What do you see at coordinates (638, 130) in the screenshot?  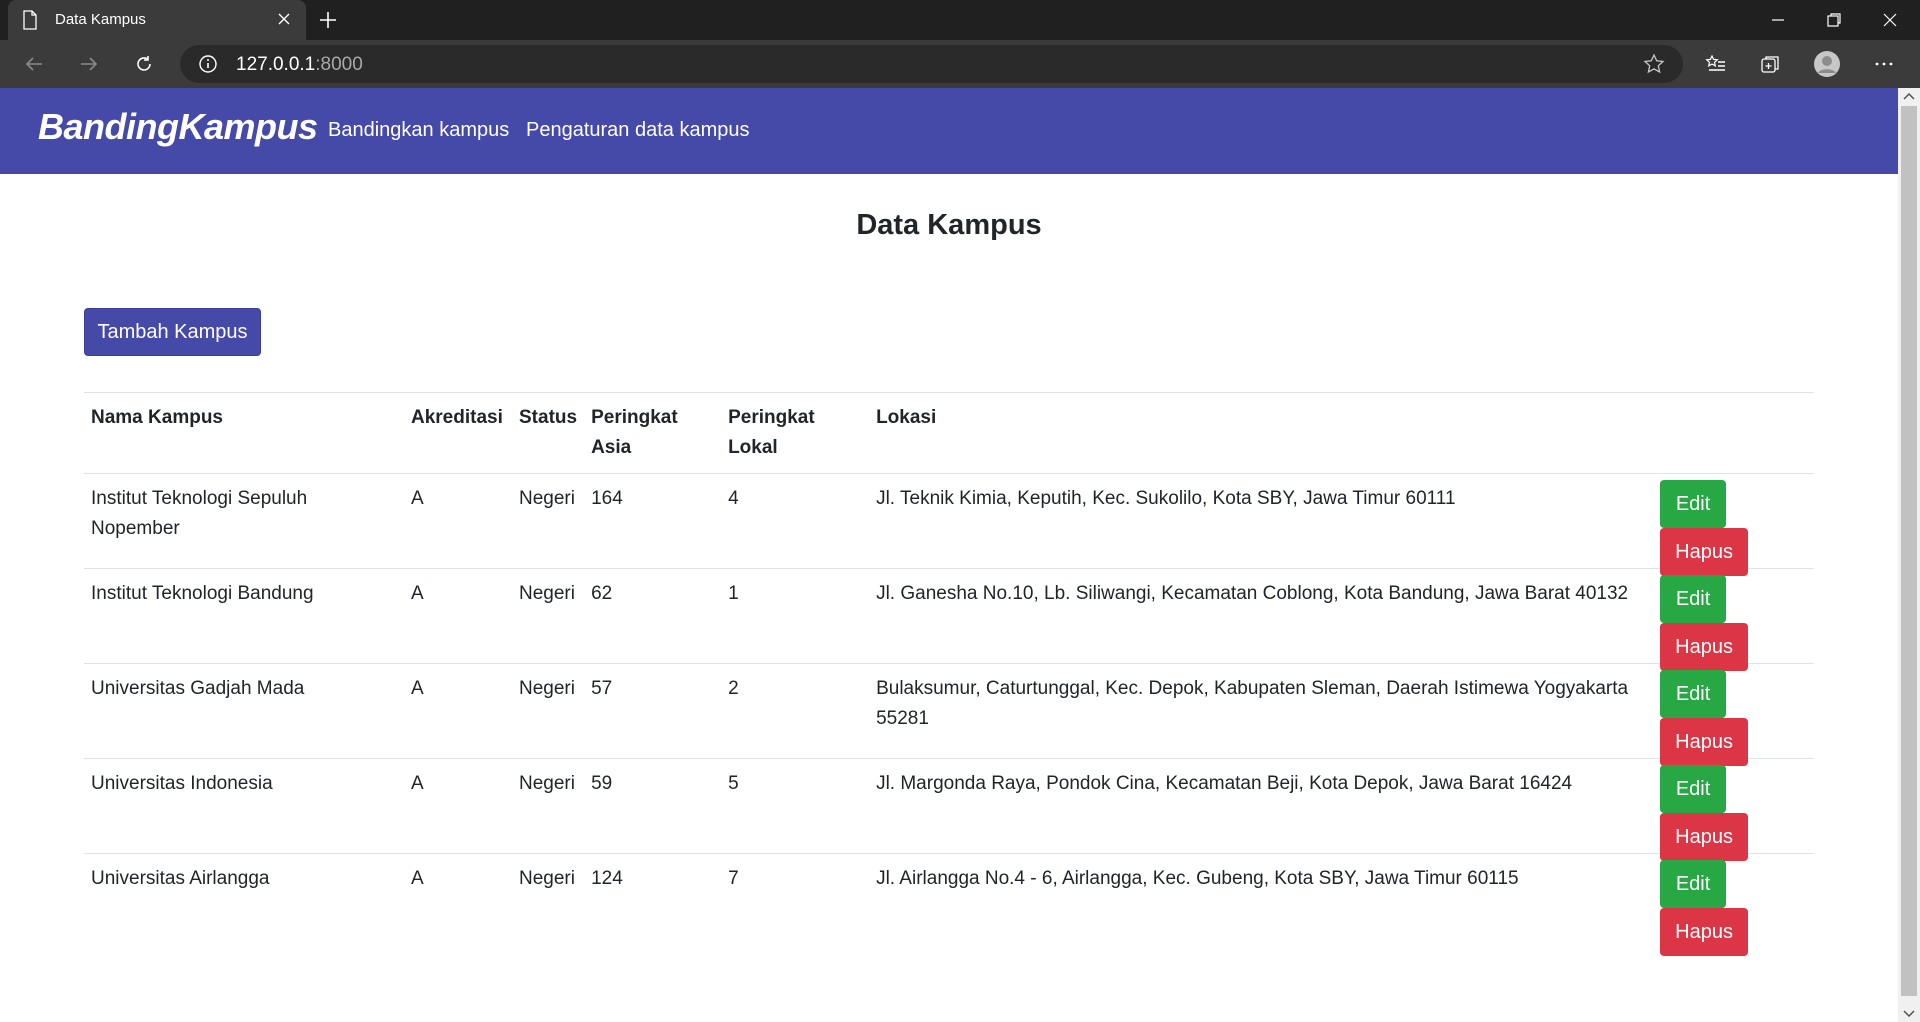 I see `nav-link-pengaturan: Pengaturan data kampus` at bounding box center [638, 130].